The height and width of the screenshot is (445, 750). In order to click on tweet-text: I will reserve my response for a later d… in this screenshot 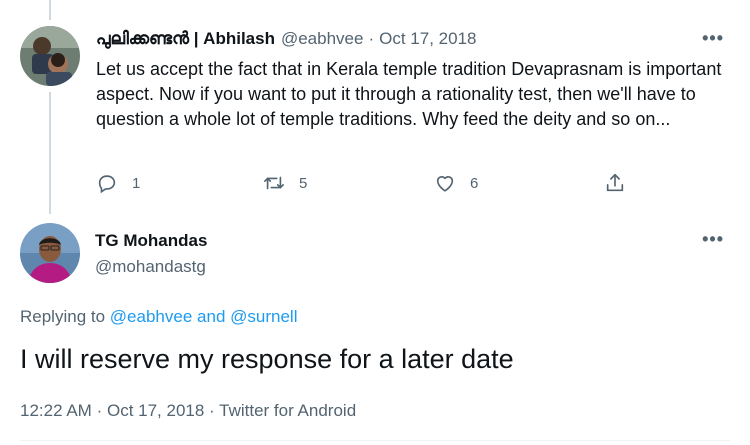, I will do `click(267, 359)`.